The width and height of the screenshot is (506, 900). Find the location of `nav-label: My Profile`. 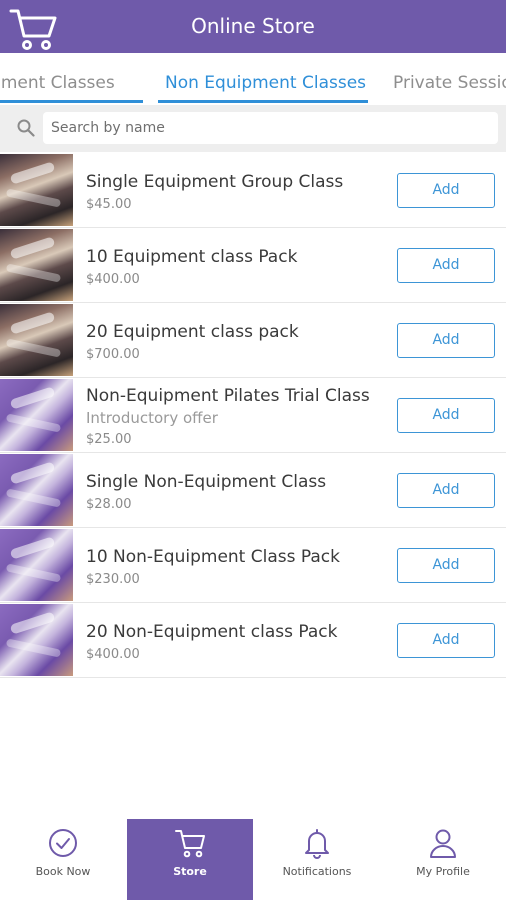

nav-label: My Profile is located at coordinates (443, 871).